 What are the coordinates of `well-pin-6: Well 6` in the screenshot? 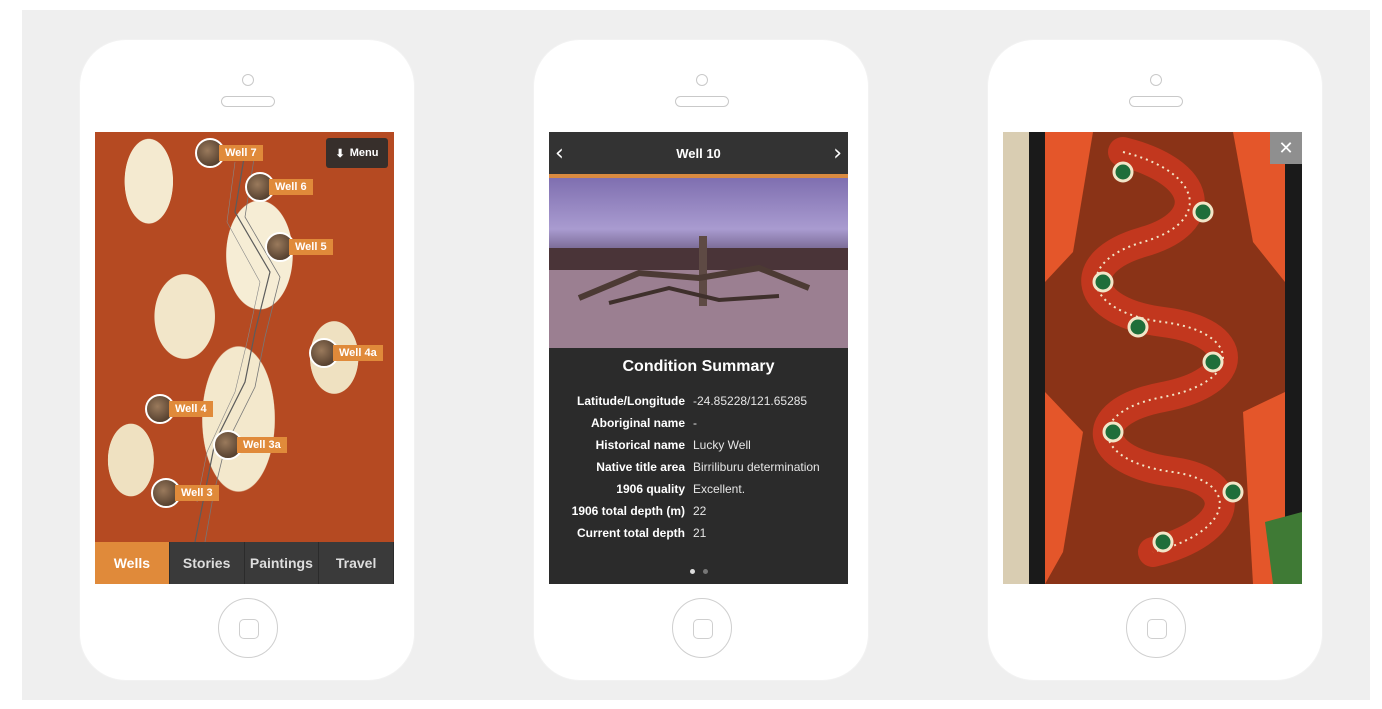 It's located at (279, 187).